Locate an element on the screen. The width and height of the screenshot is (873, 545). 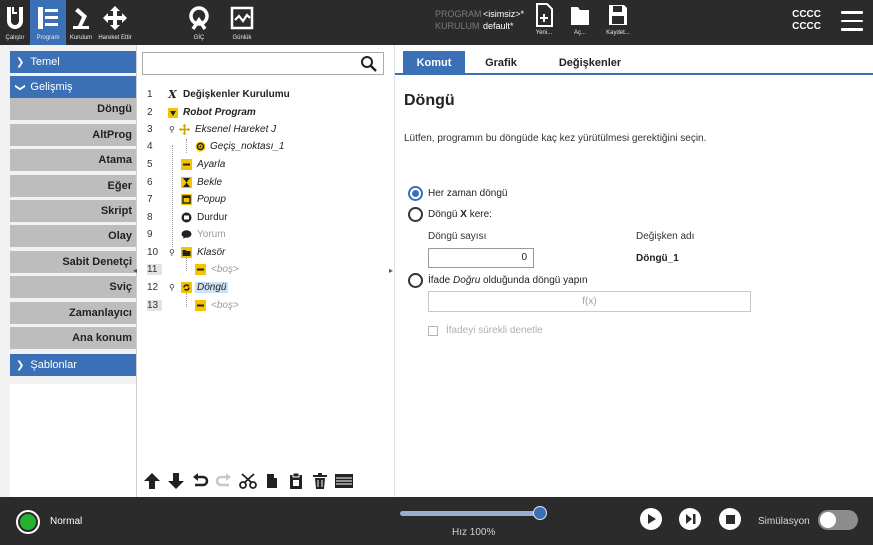
loop-count-input: 0 is located at coordinates (481, 258).